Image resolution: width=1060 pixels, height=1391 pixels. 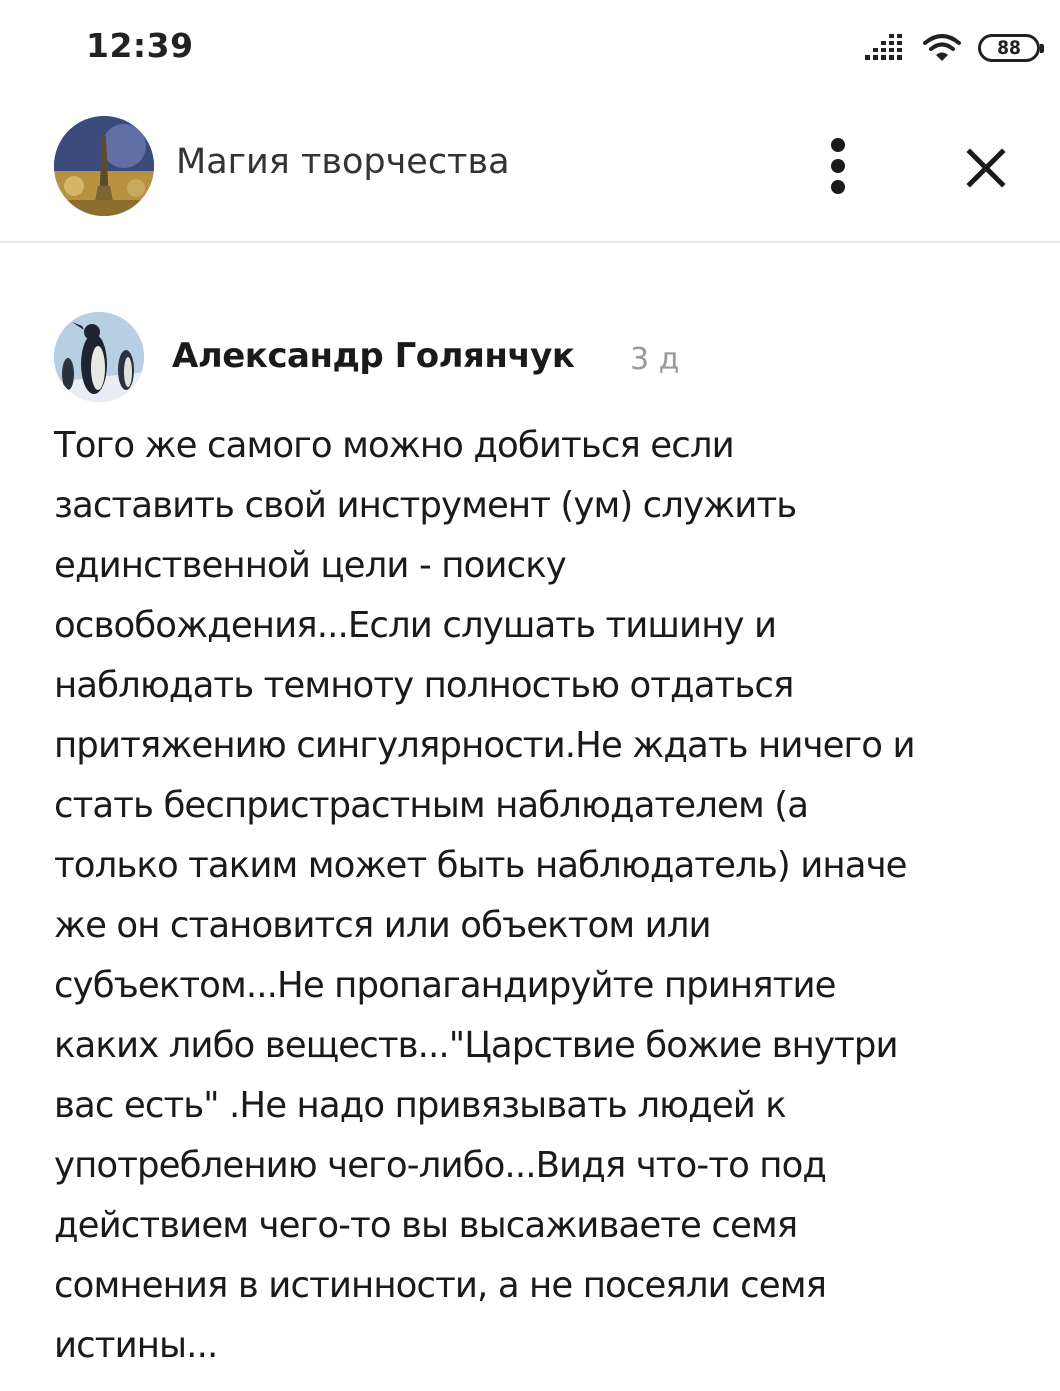 I want to click on wifi-icon, so click(x=942, y=47).